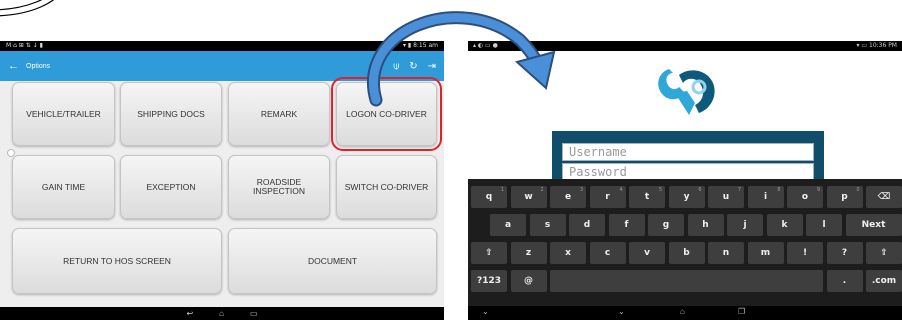  What do you see at coordinates (38, 66) in the screenshot?
I see `page-title: Options` at bounding box center [38, 66].